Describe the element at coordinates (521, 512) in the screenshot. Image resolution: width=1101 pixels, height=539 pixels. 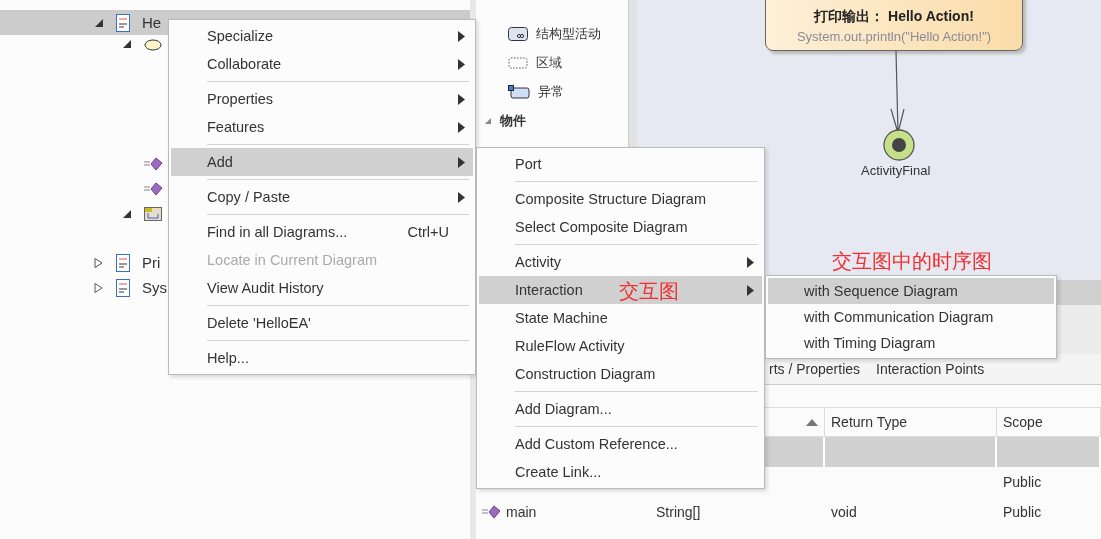
I see `table-cell: main` at that location.